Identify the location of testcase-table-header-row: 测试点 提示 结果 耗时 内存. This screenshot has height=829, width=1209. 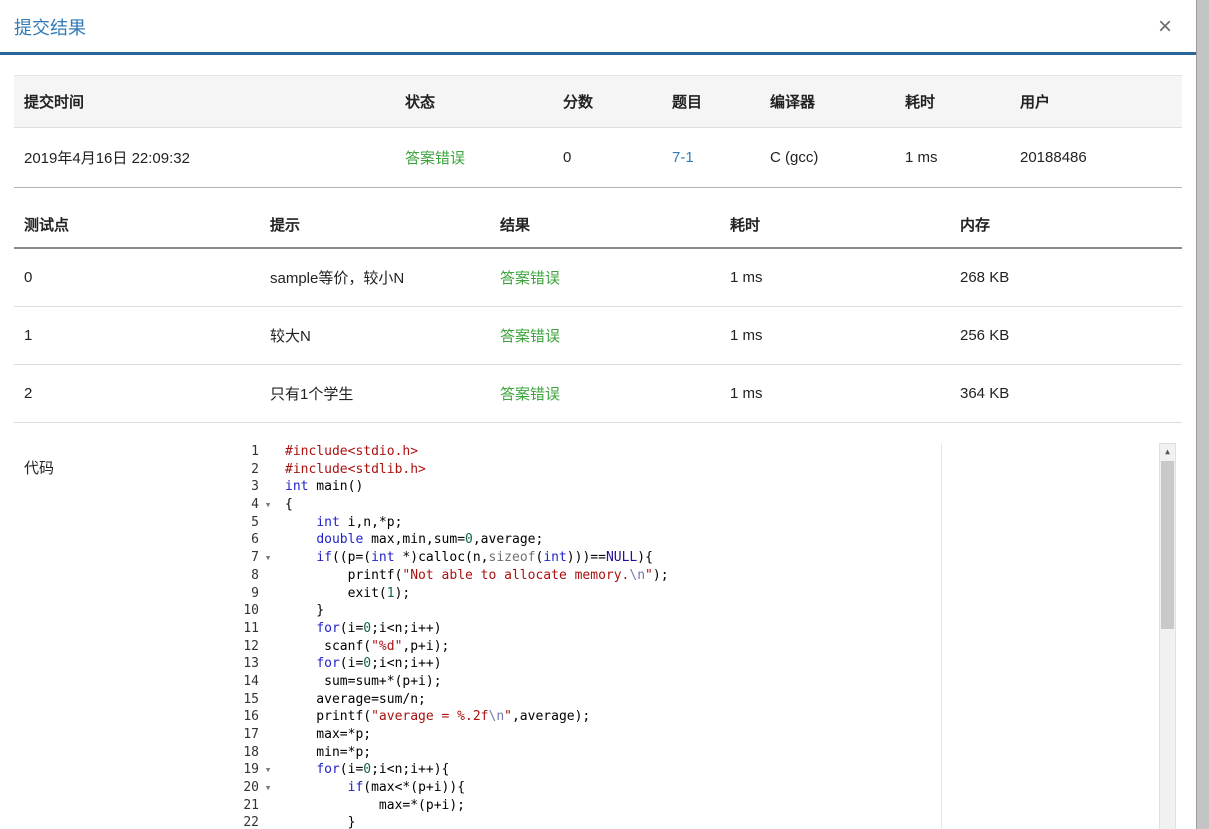
(598, 225).